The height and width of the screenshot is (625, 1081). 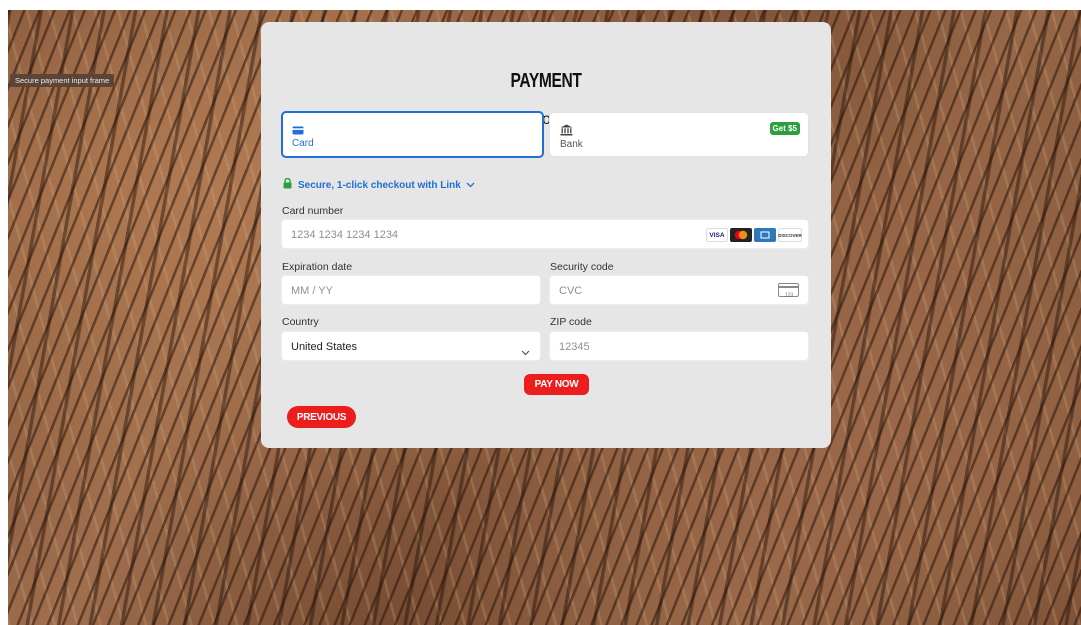 I want to click on country-label: Country, so click(x=300, y=322).